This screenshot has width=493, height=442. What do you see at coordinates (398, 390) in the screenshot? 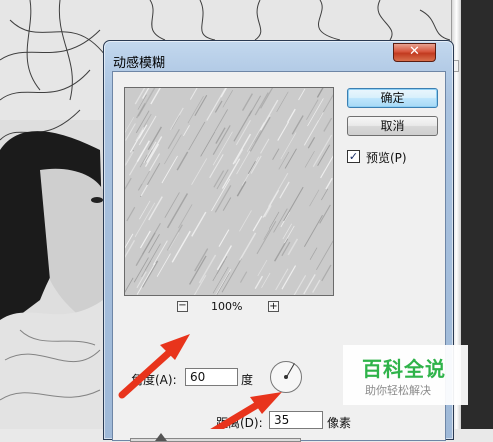
I see `watermark-subtitle: 助你轻松解决` at bounding box center [398, 390].